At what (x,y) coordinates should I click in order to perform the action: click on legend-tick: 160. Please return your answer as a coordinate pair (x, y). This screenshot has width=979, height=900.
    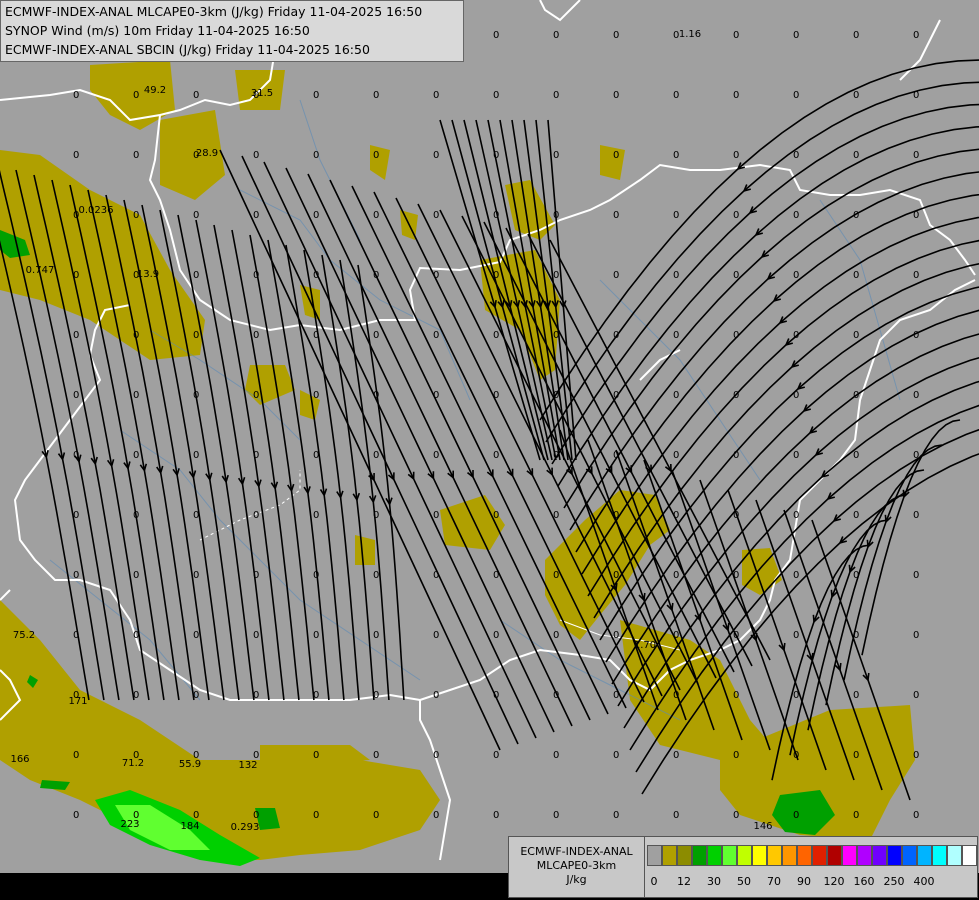
    Looking at the image, I should click on (864, 881).